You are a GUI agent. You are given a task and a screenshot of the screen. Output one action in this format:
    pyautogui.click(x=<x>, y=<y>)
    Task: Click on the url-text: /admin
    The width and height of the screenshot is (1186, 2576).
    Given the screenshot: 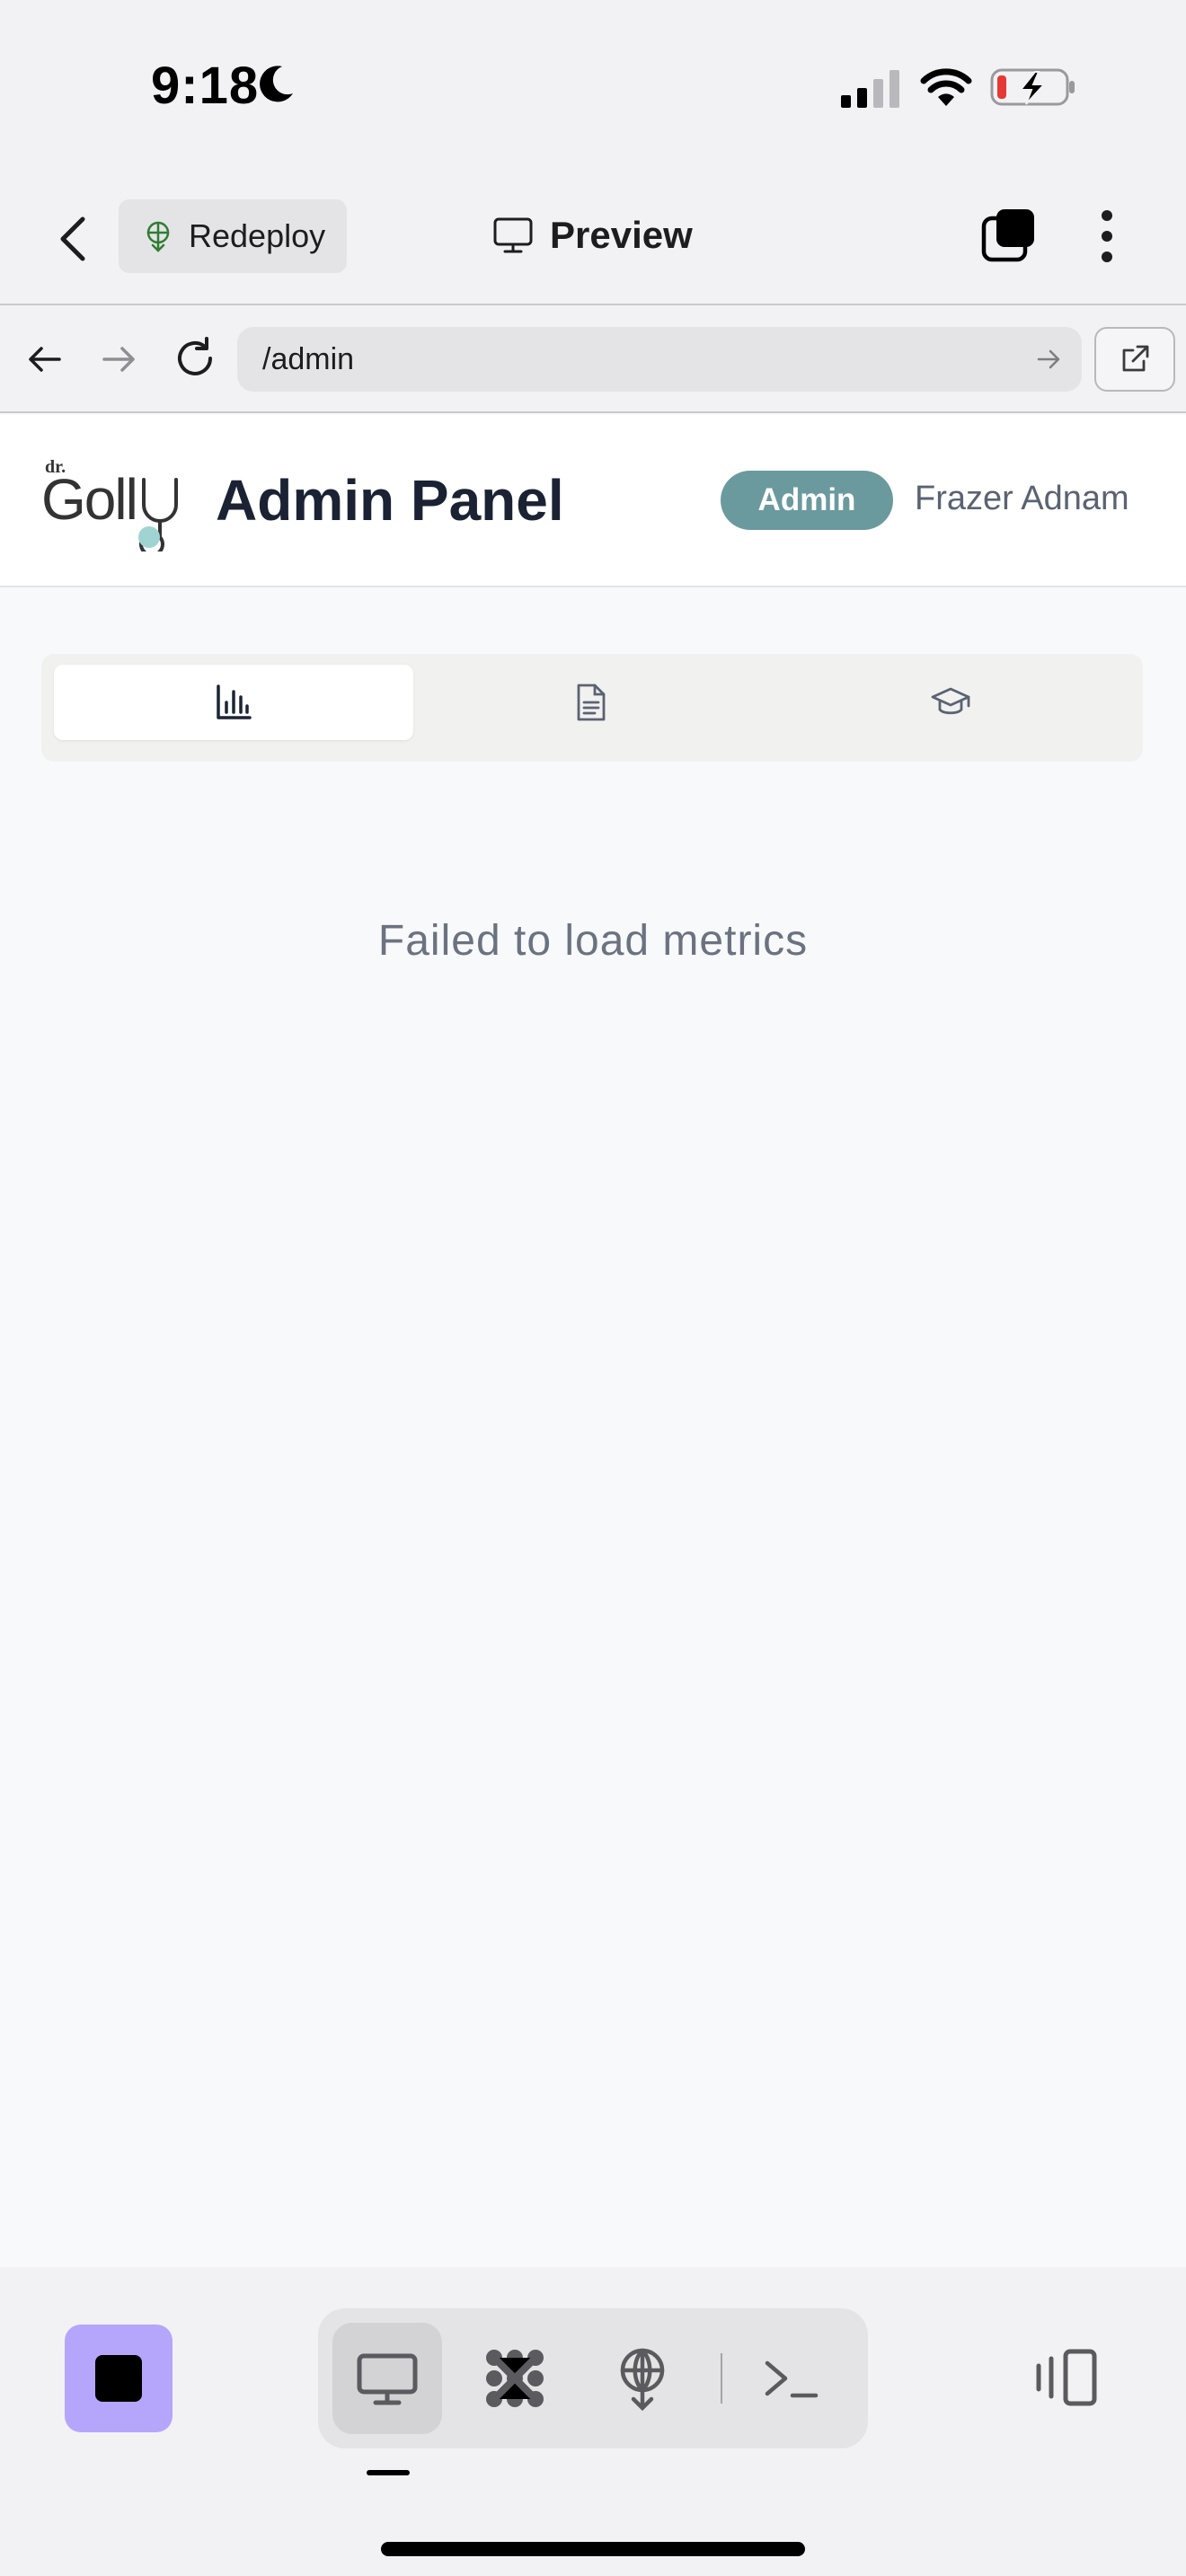 What is the action you would take?
    pyautogui.click(x=308, y=358)
    